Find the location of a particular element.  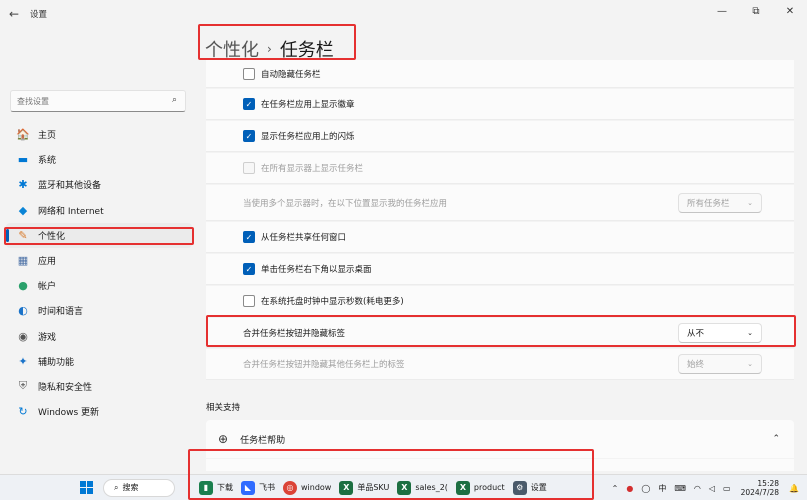

start-button is located at coordinates (86, 487).